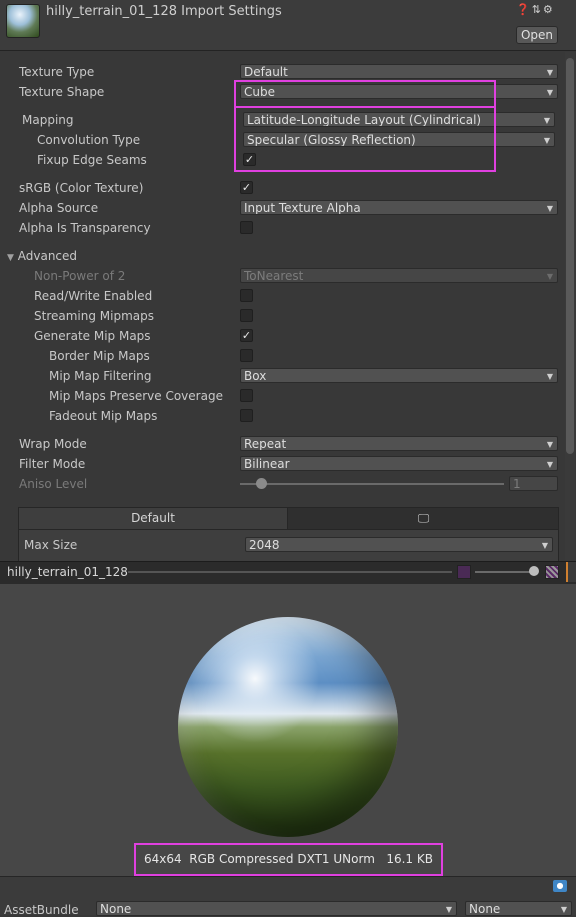  Describe the element at coordinates (246, 315) in the screenshot. I see `streaming-mipmaps-checkbox` at that location.